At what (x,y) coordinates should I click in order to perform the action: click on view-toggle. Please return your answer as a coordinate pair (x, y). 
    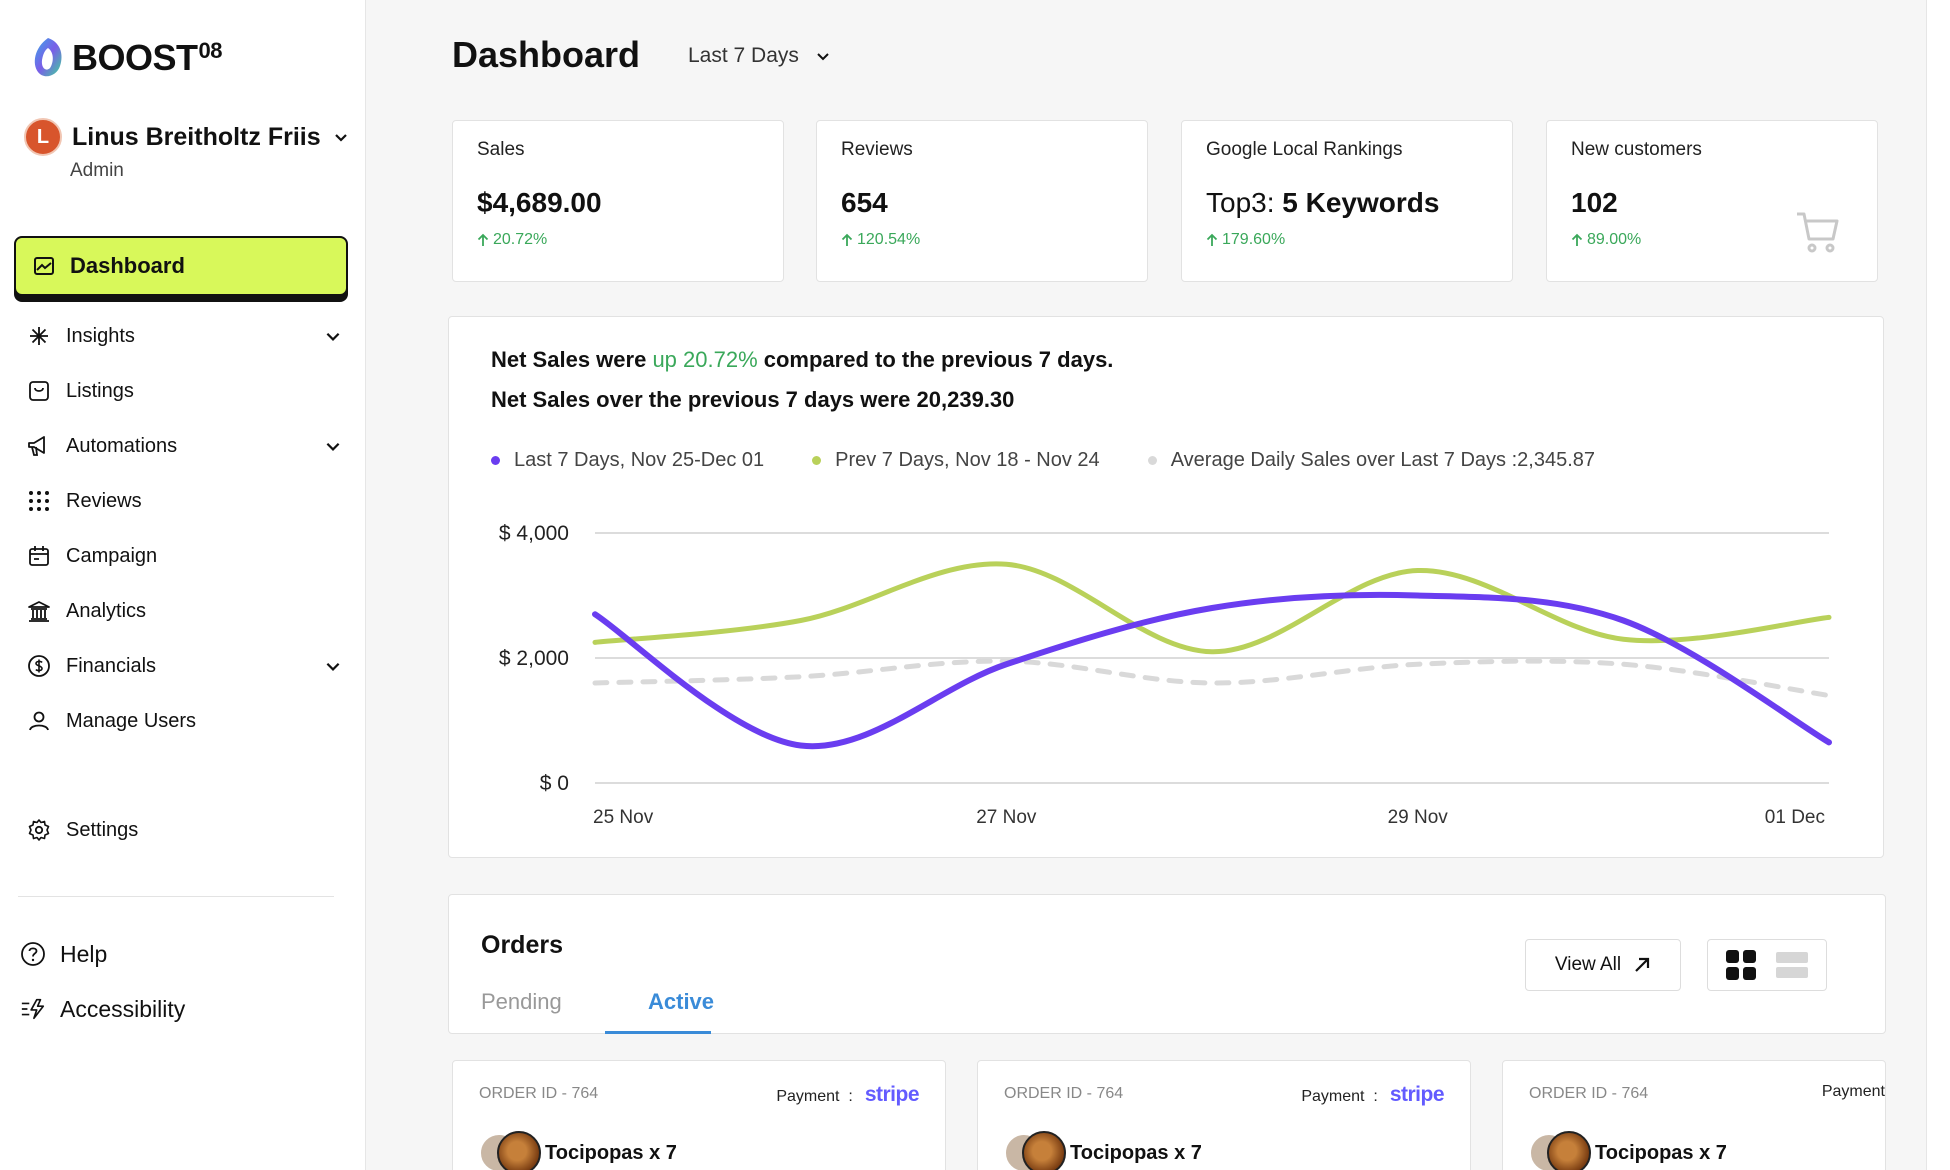
    Looking at the image, I should click on (1767, 965).